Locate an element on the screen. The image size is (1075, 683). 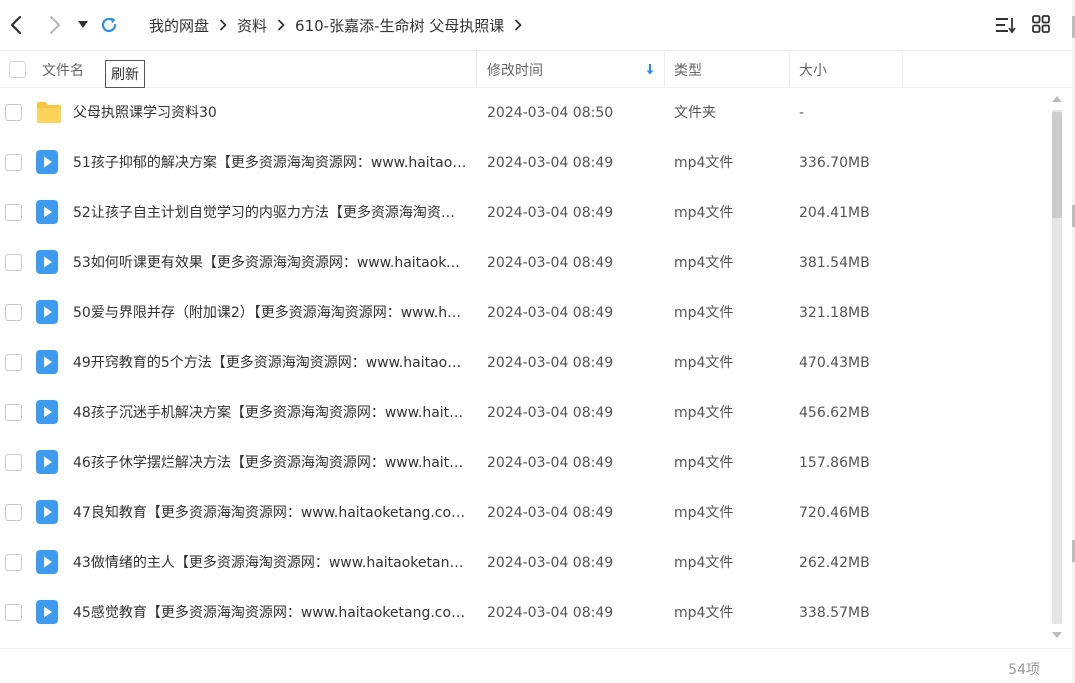
grid-view-button is located at coordinates (1041, 26).